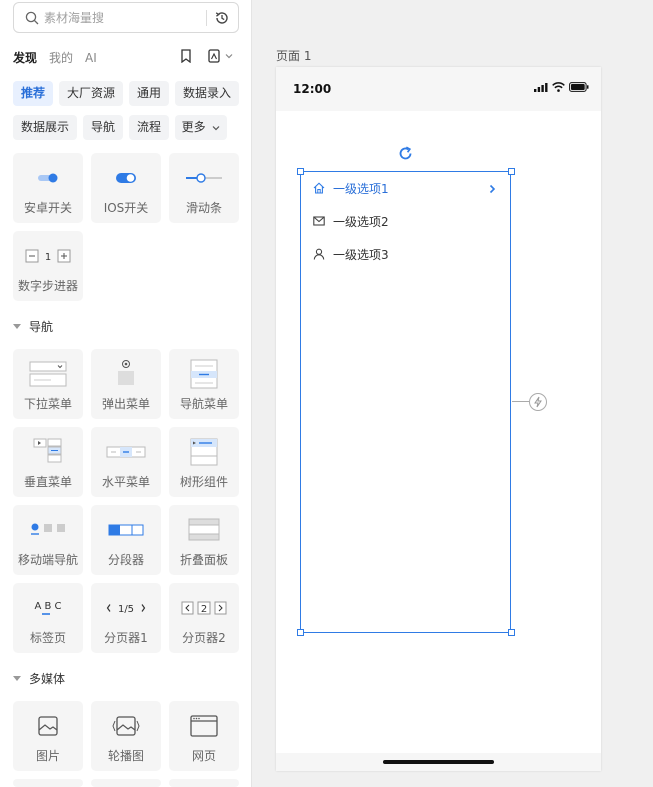 The width and height of the screenshot is (653, 787). Describe the element at coordinates (222, 18) in the screenshot. I see `history-icon` at that location.